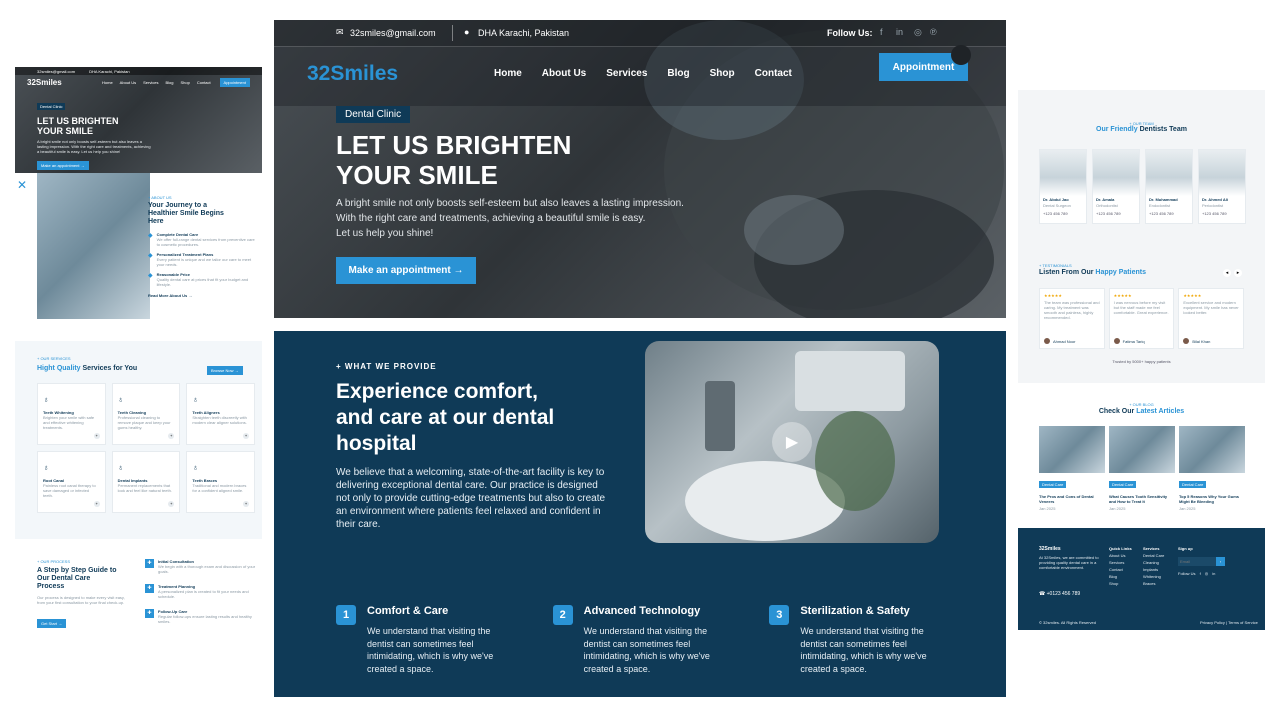 The image size is (1280, 720). I want to click on make-appointment-button: Make an appointment →, so click(406, 270).